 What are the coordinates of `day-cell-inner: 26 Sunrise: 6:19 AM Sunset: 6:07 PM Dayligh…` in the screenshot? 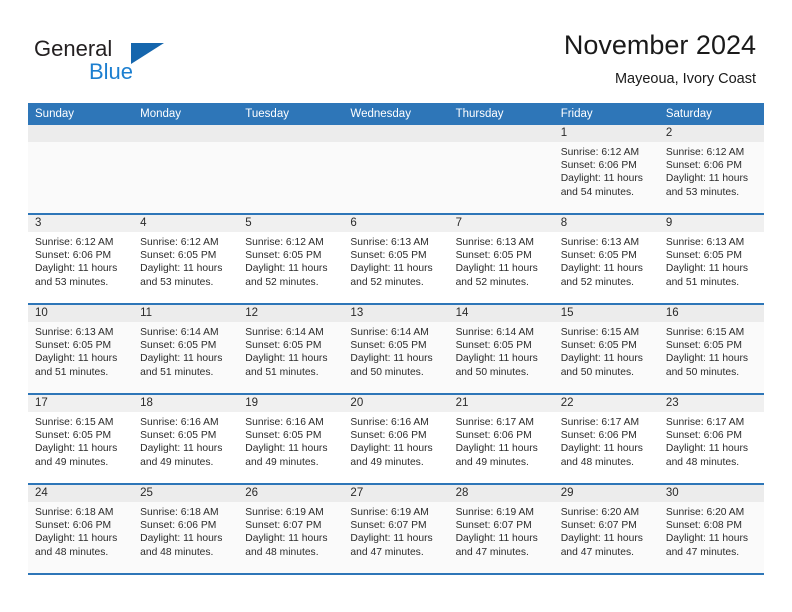 It's located at (291, 529).